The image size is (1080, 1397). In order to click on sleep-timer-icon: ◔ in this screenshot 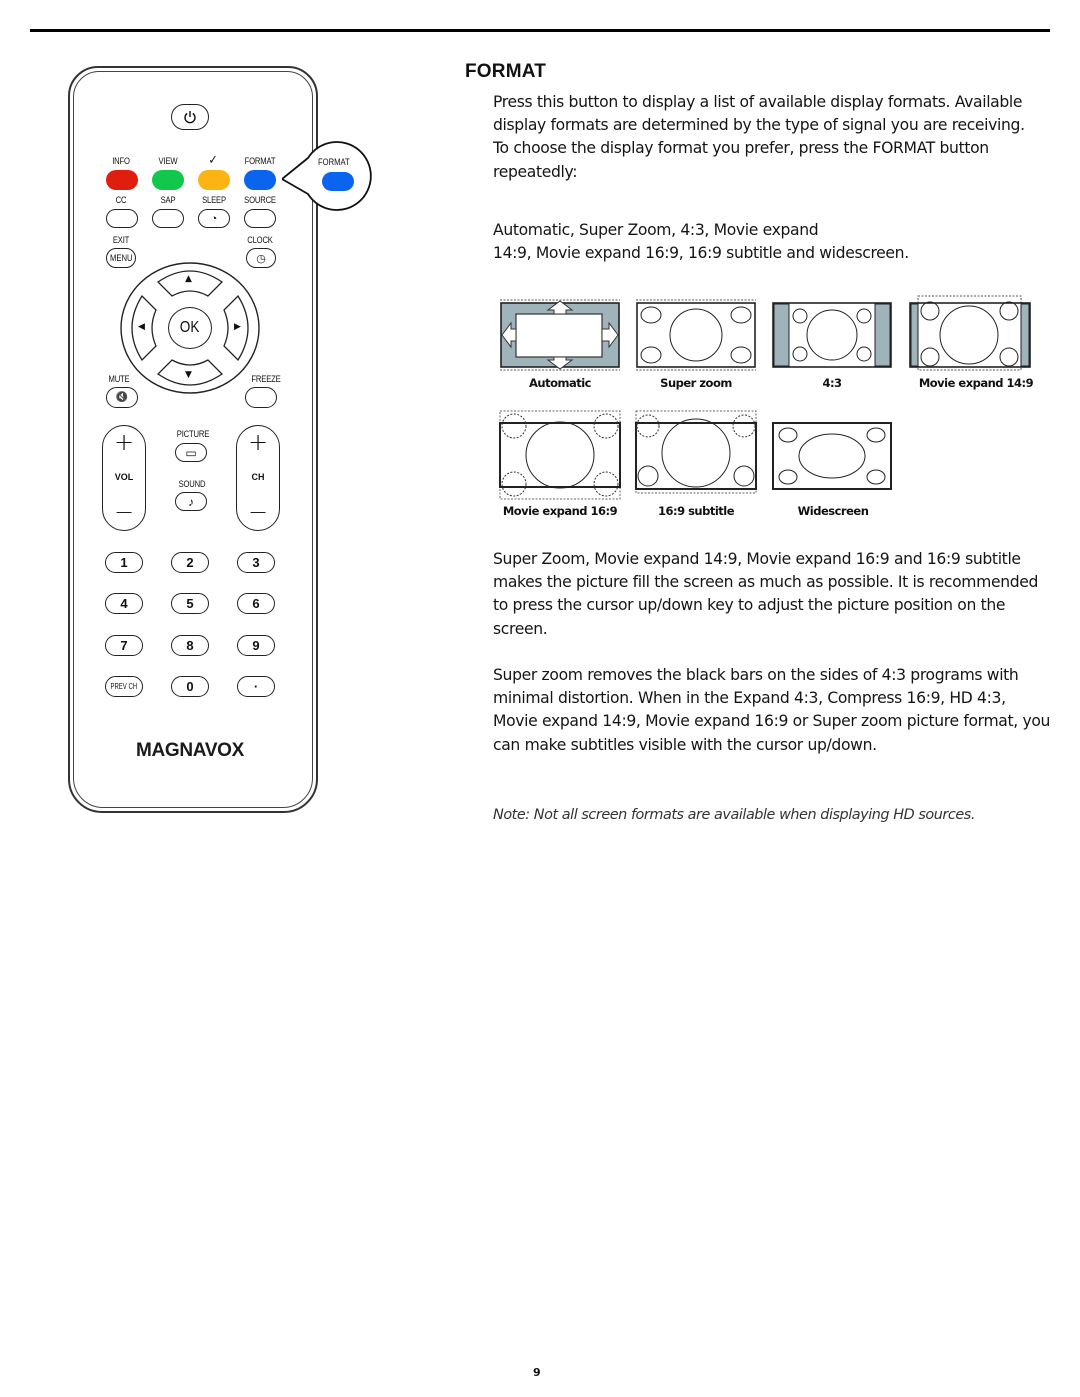, I will do `click(214, 218)`.